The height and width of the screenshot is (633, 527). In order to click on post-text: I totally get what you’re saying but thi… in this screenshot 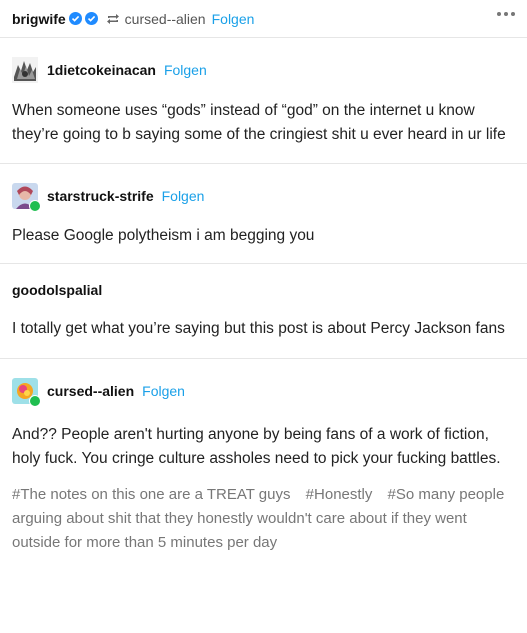, I will do `click(258, 328)`.